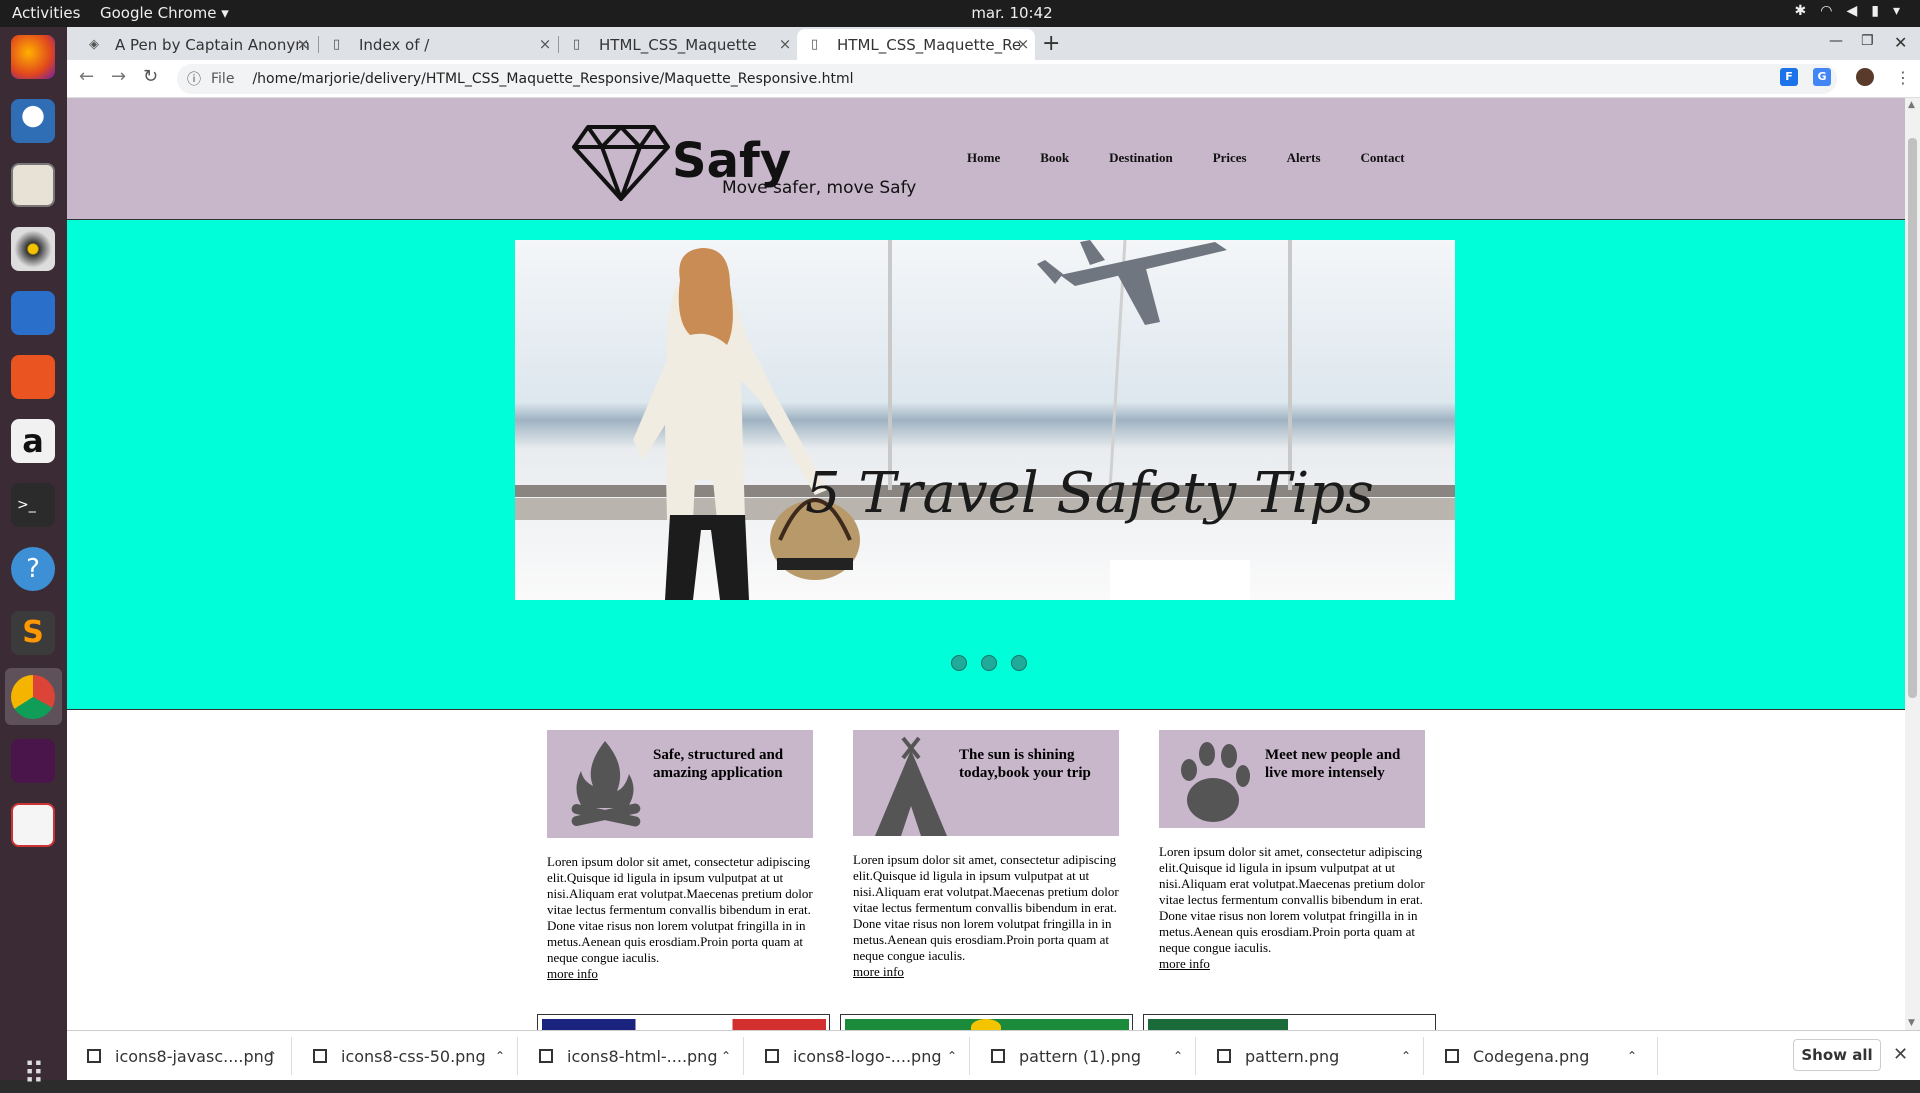 The image size is (1920, 1093). Describe the element at coordinates (1822, 77) in the screenshot. I see `translate-icon: G` at that location.